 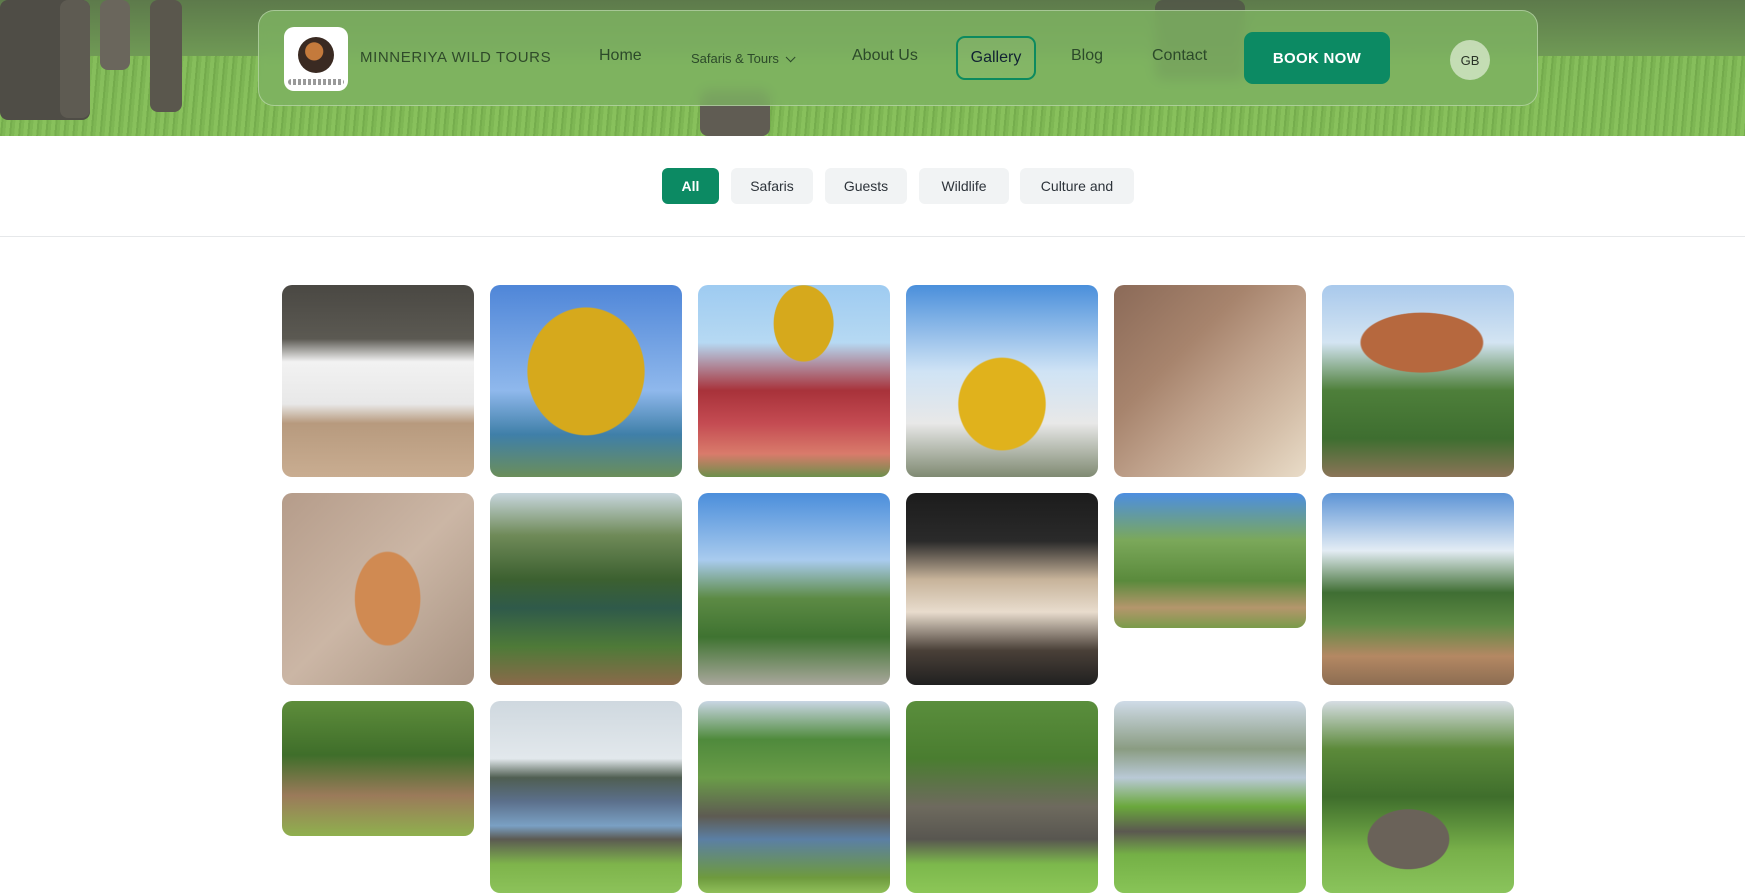 I want to click on photo-golden-temple, so click(x=794, y=381).